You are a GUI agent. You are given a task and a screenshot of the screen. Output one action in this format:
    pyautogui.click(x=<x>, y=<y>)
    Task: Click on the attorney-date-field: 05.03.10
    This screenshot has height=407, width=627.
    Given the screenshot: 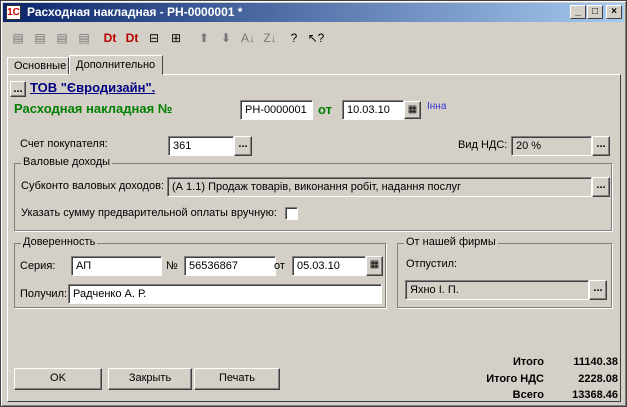 What is the action you would take?
    pyautogui.click(x=329, y=266)
    